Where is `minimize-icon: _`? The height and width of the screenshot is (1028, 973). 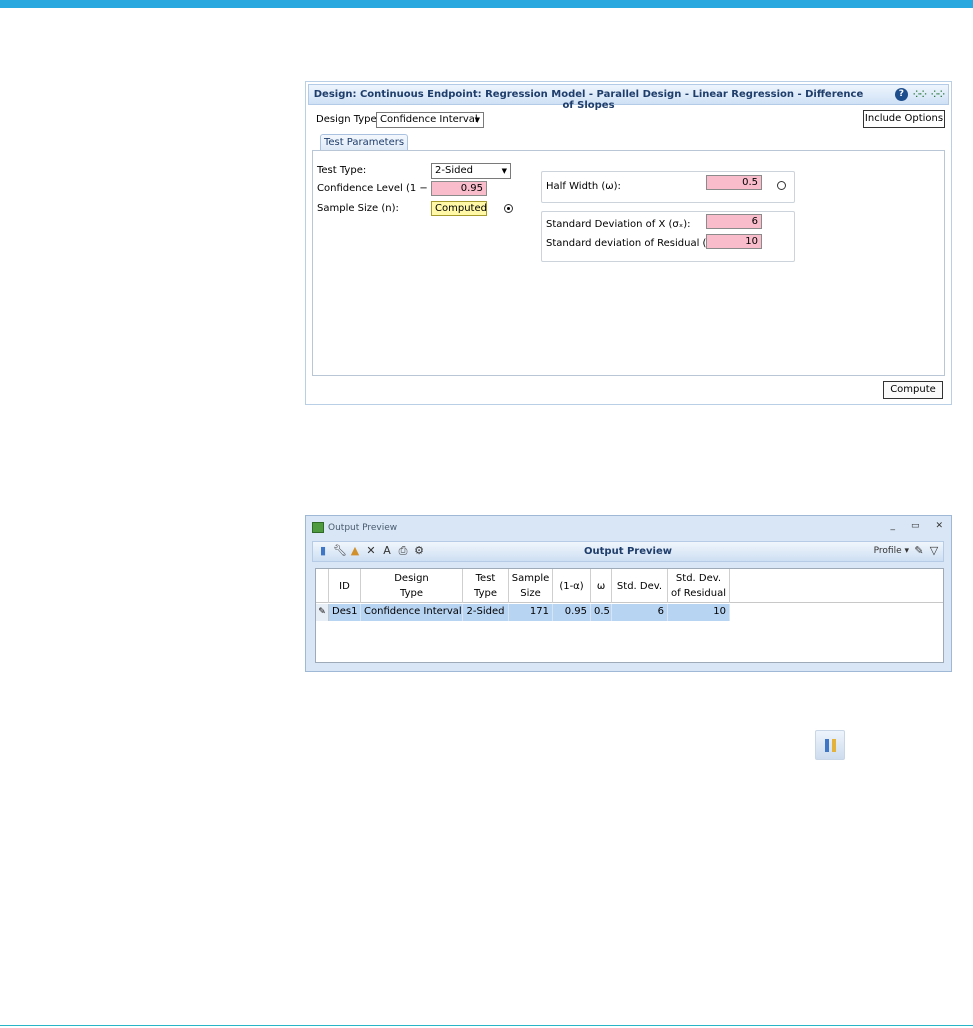 minimize-icon: _ is located at coordinates (892, 526).